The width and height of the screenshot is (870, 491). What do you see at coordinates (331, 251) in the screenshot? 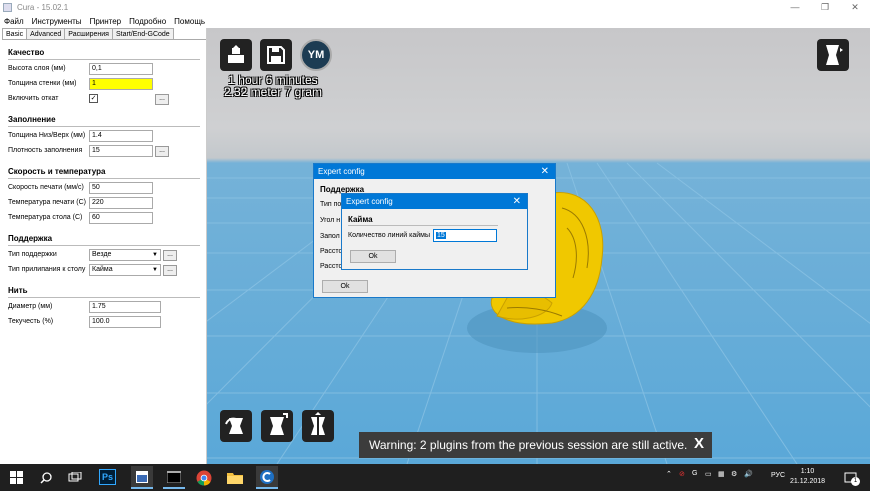
I see `support-field-label: Рассто` at bounding box center [331, 251].